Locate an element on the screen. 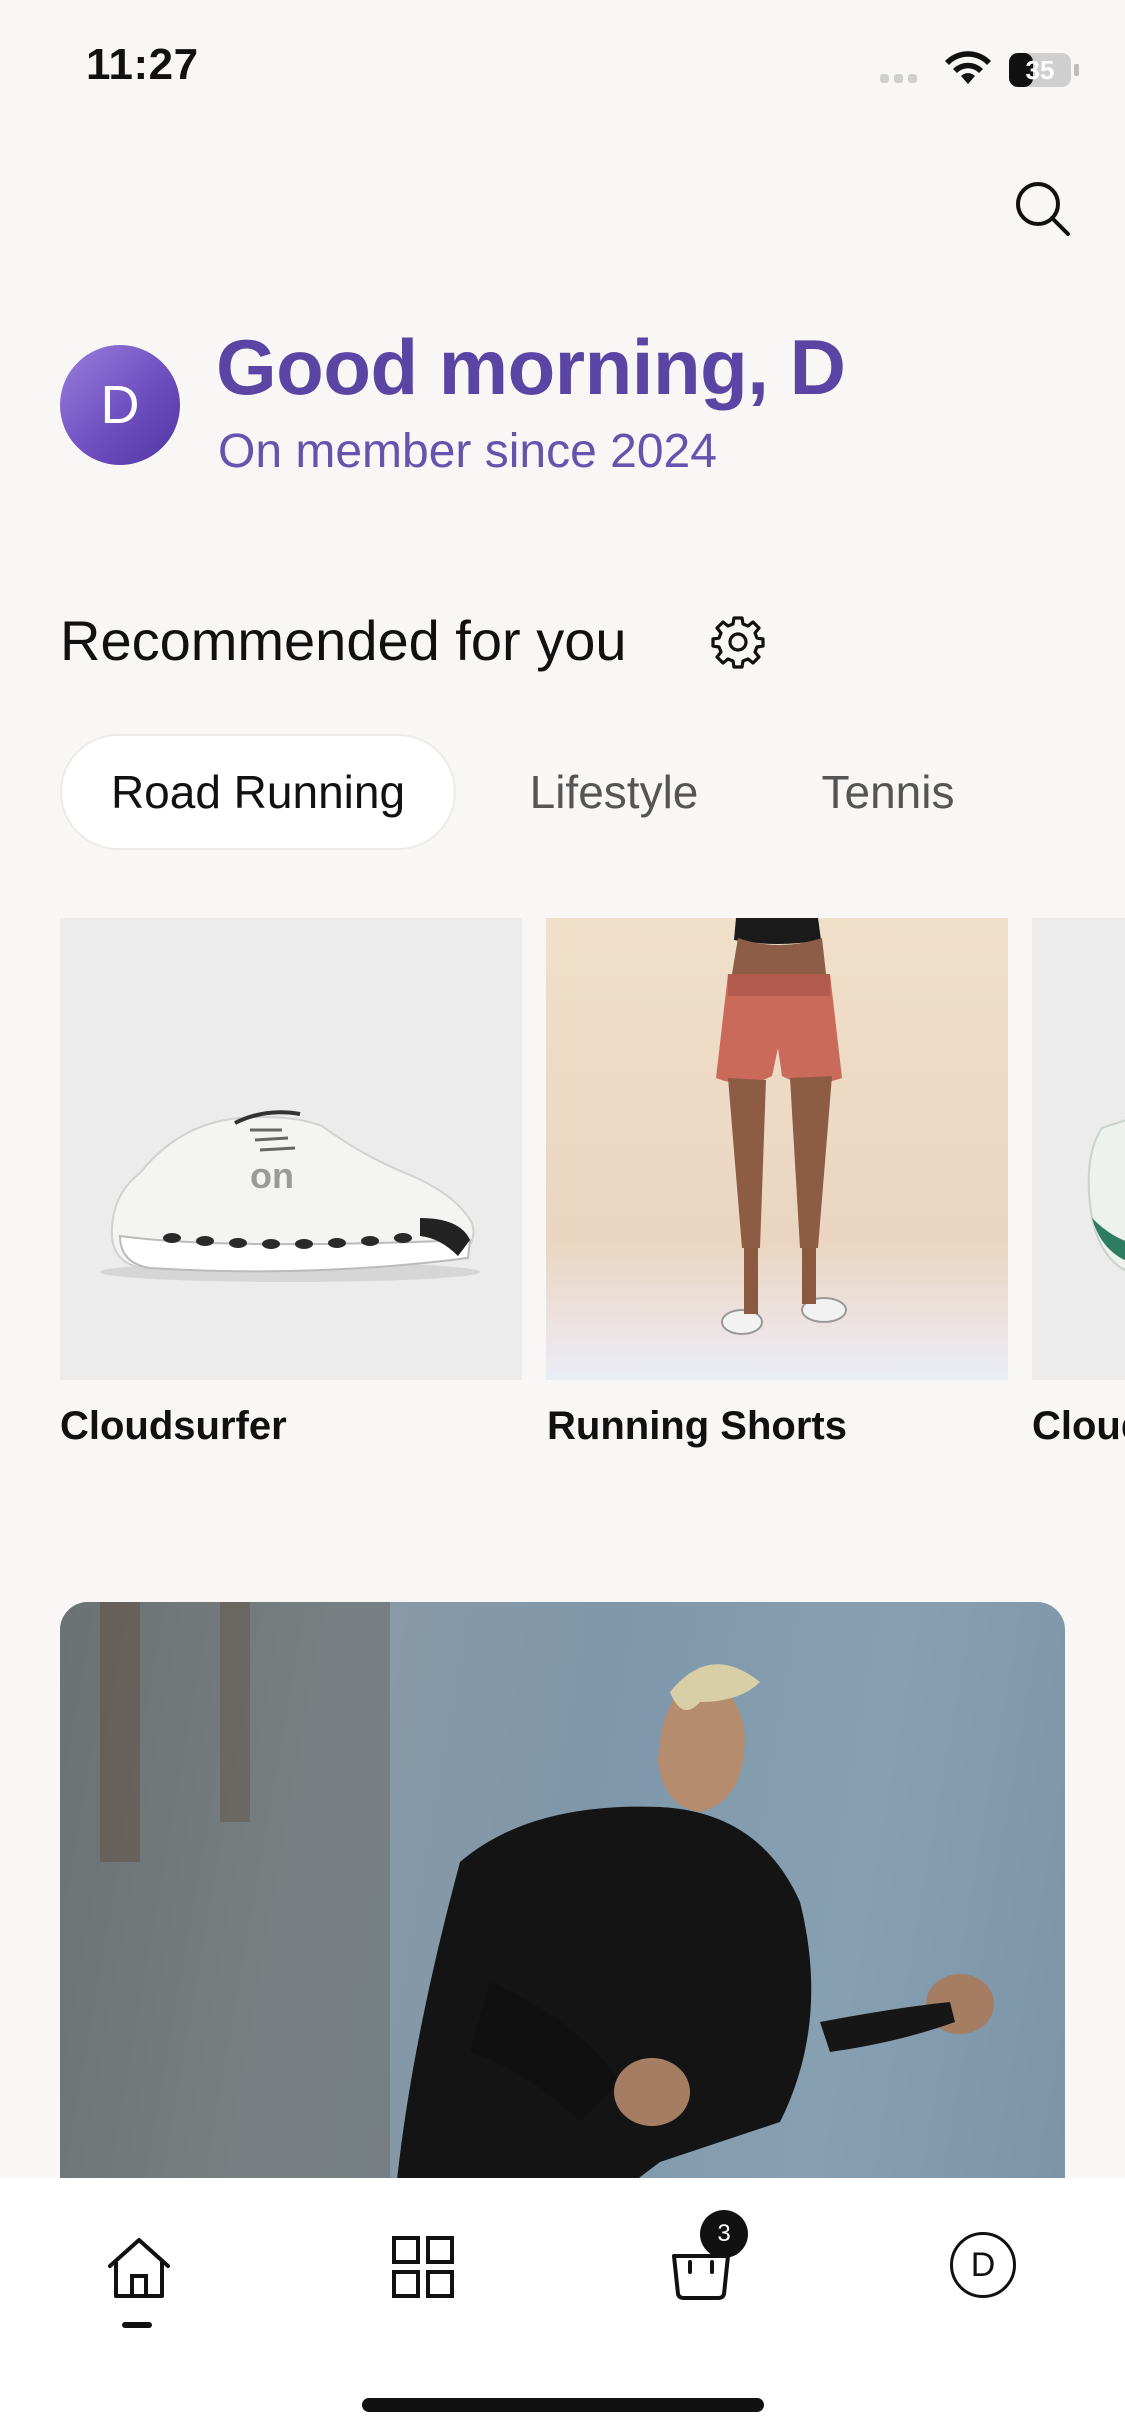 This screenshot has height=2436, width=1125. wifi-icon is located at coordinates (968, 67).